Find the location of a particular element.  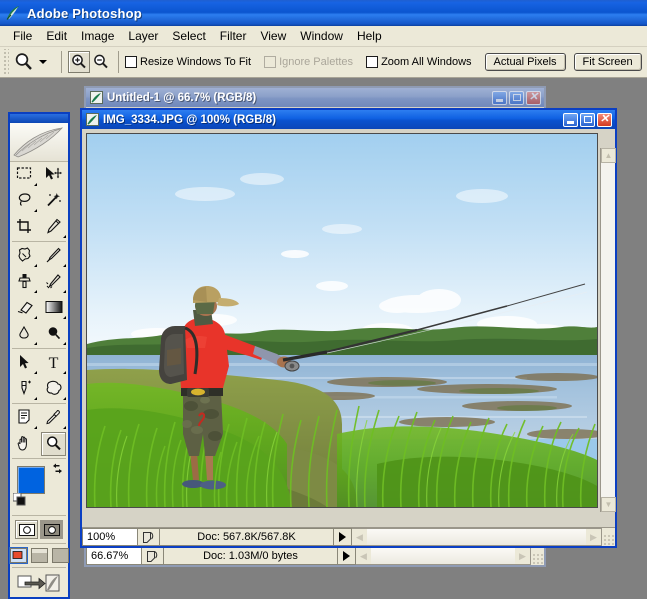

magic-wand-tool is located at coordinates (53, 201).